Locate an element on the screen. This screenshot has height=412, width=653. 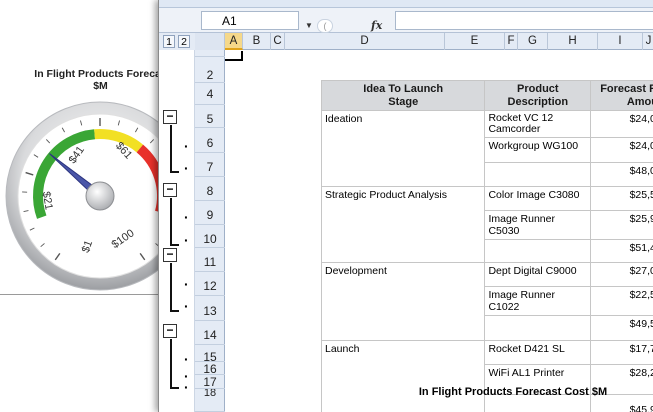
column-header-bar: 1 2 A B C D E F G H I J is located at coordinates (406, 41).